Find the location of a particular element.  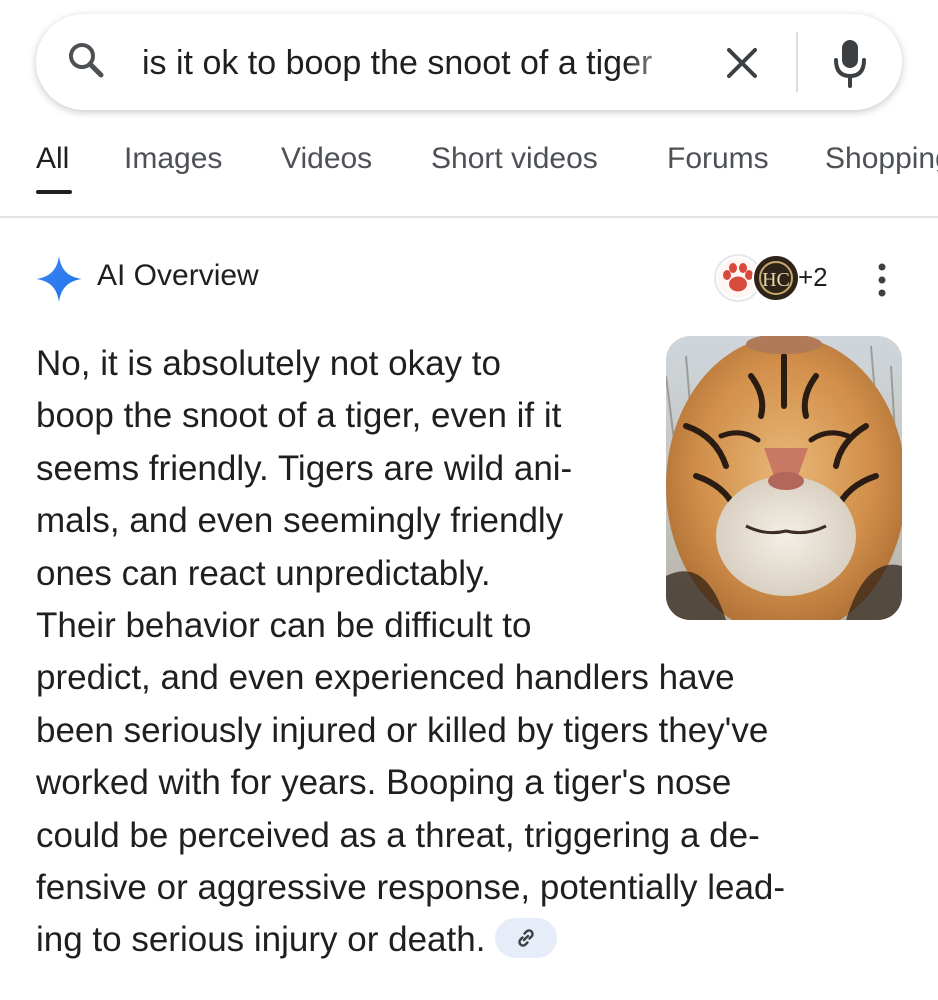

ai-overview-title: AI Overview is located at coordinates (178, 275).